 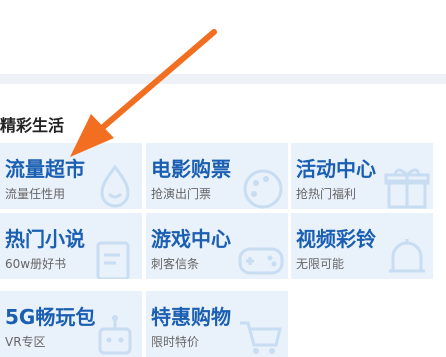 I want to click on tile-subtitle: VR专区, so click(x=25, y=342).